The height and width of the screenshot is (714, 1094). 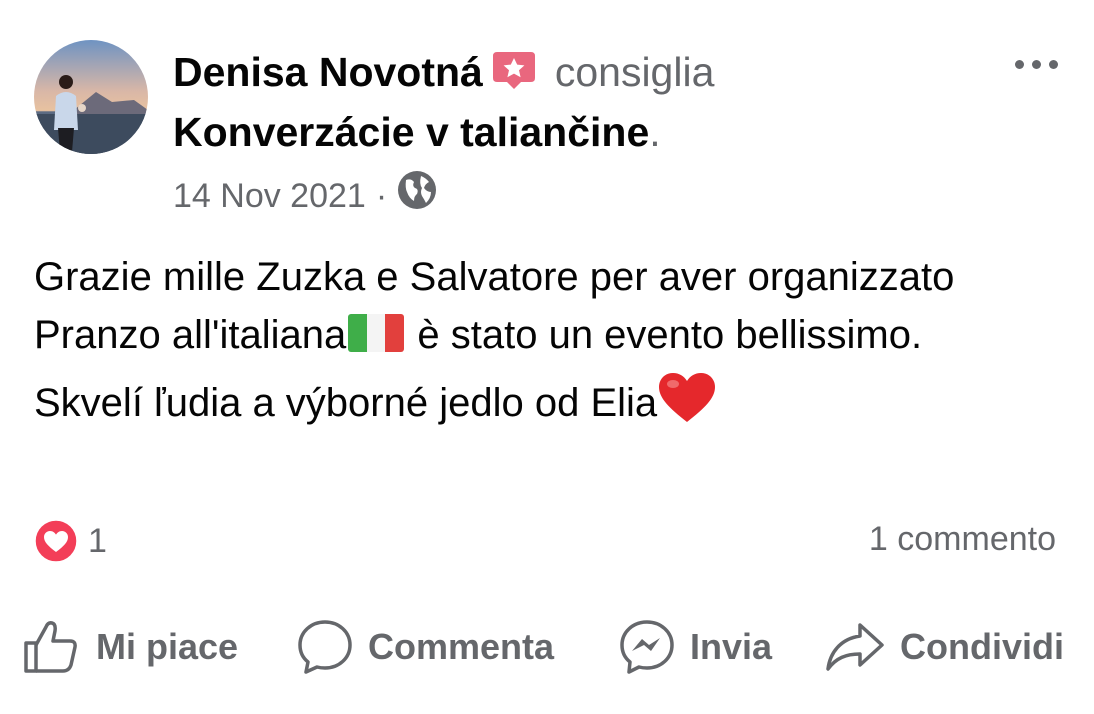 I want to click on reaction-count: 1, so click(x=97, y=540).